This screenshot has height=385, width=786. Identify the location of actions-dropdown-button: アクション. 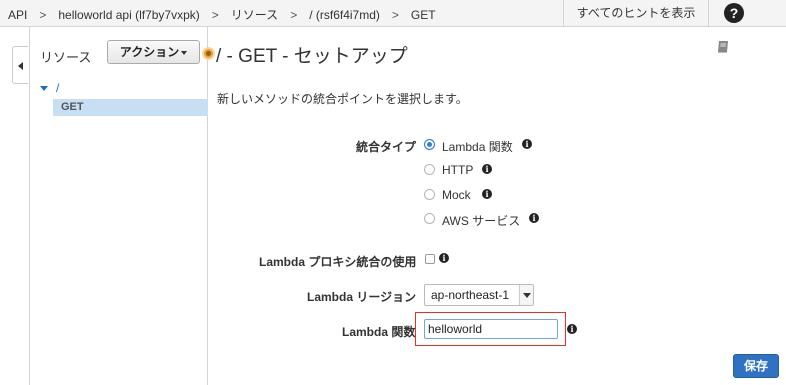
(153, 52).